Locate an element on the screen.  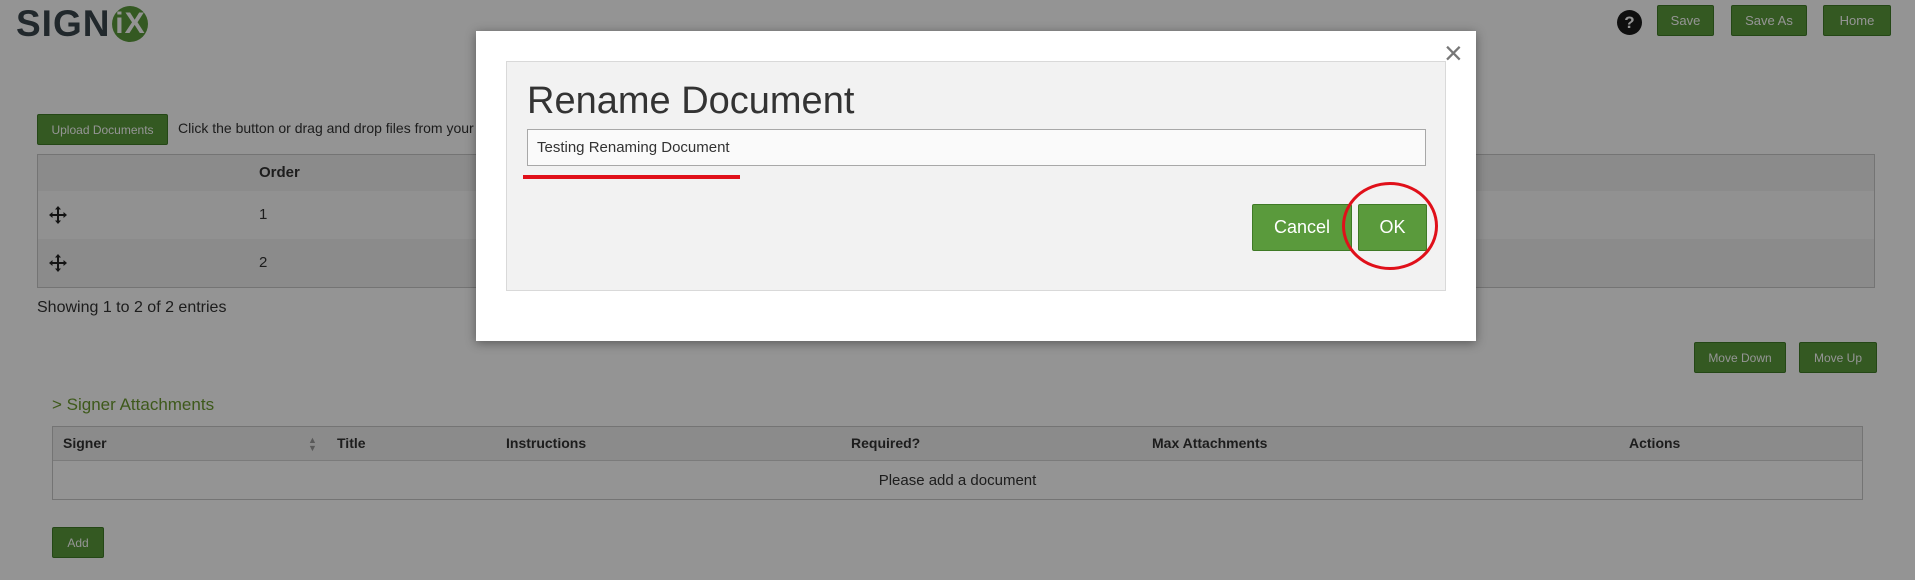
cancel-button: Cancel is located at coordinates (1302, 227).